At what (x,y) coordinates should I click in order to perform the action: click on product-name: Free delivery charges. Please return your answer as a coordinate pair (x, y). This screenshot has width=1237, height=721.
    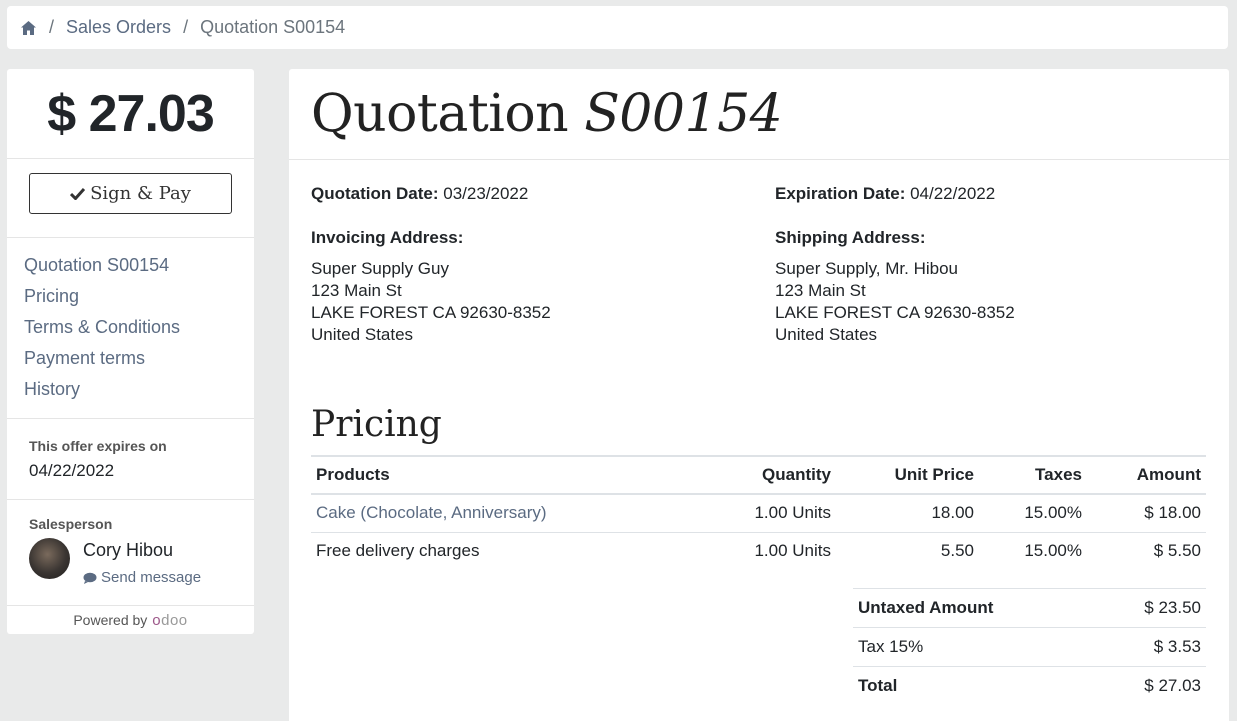
    Looking at the image, I should click on (398, 551).